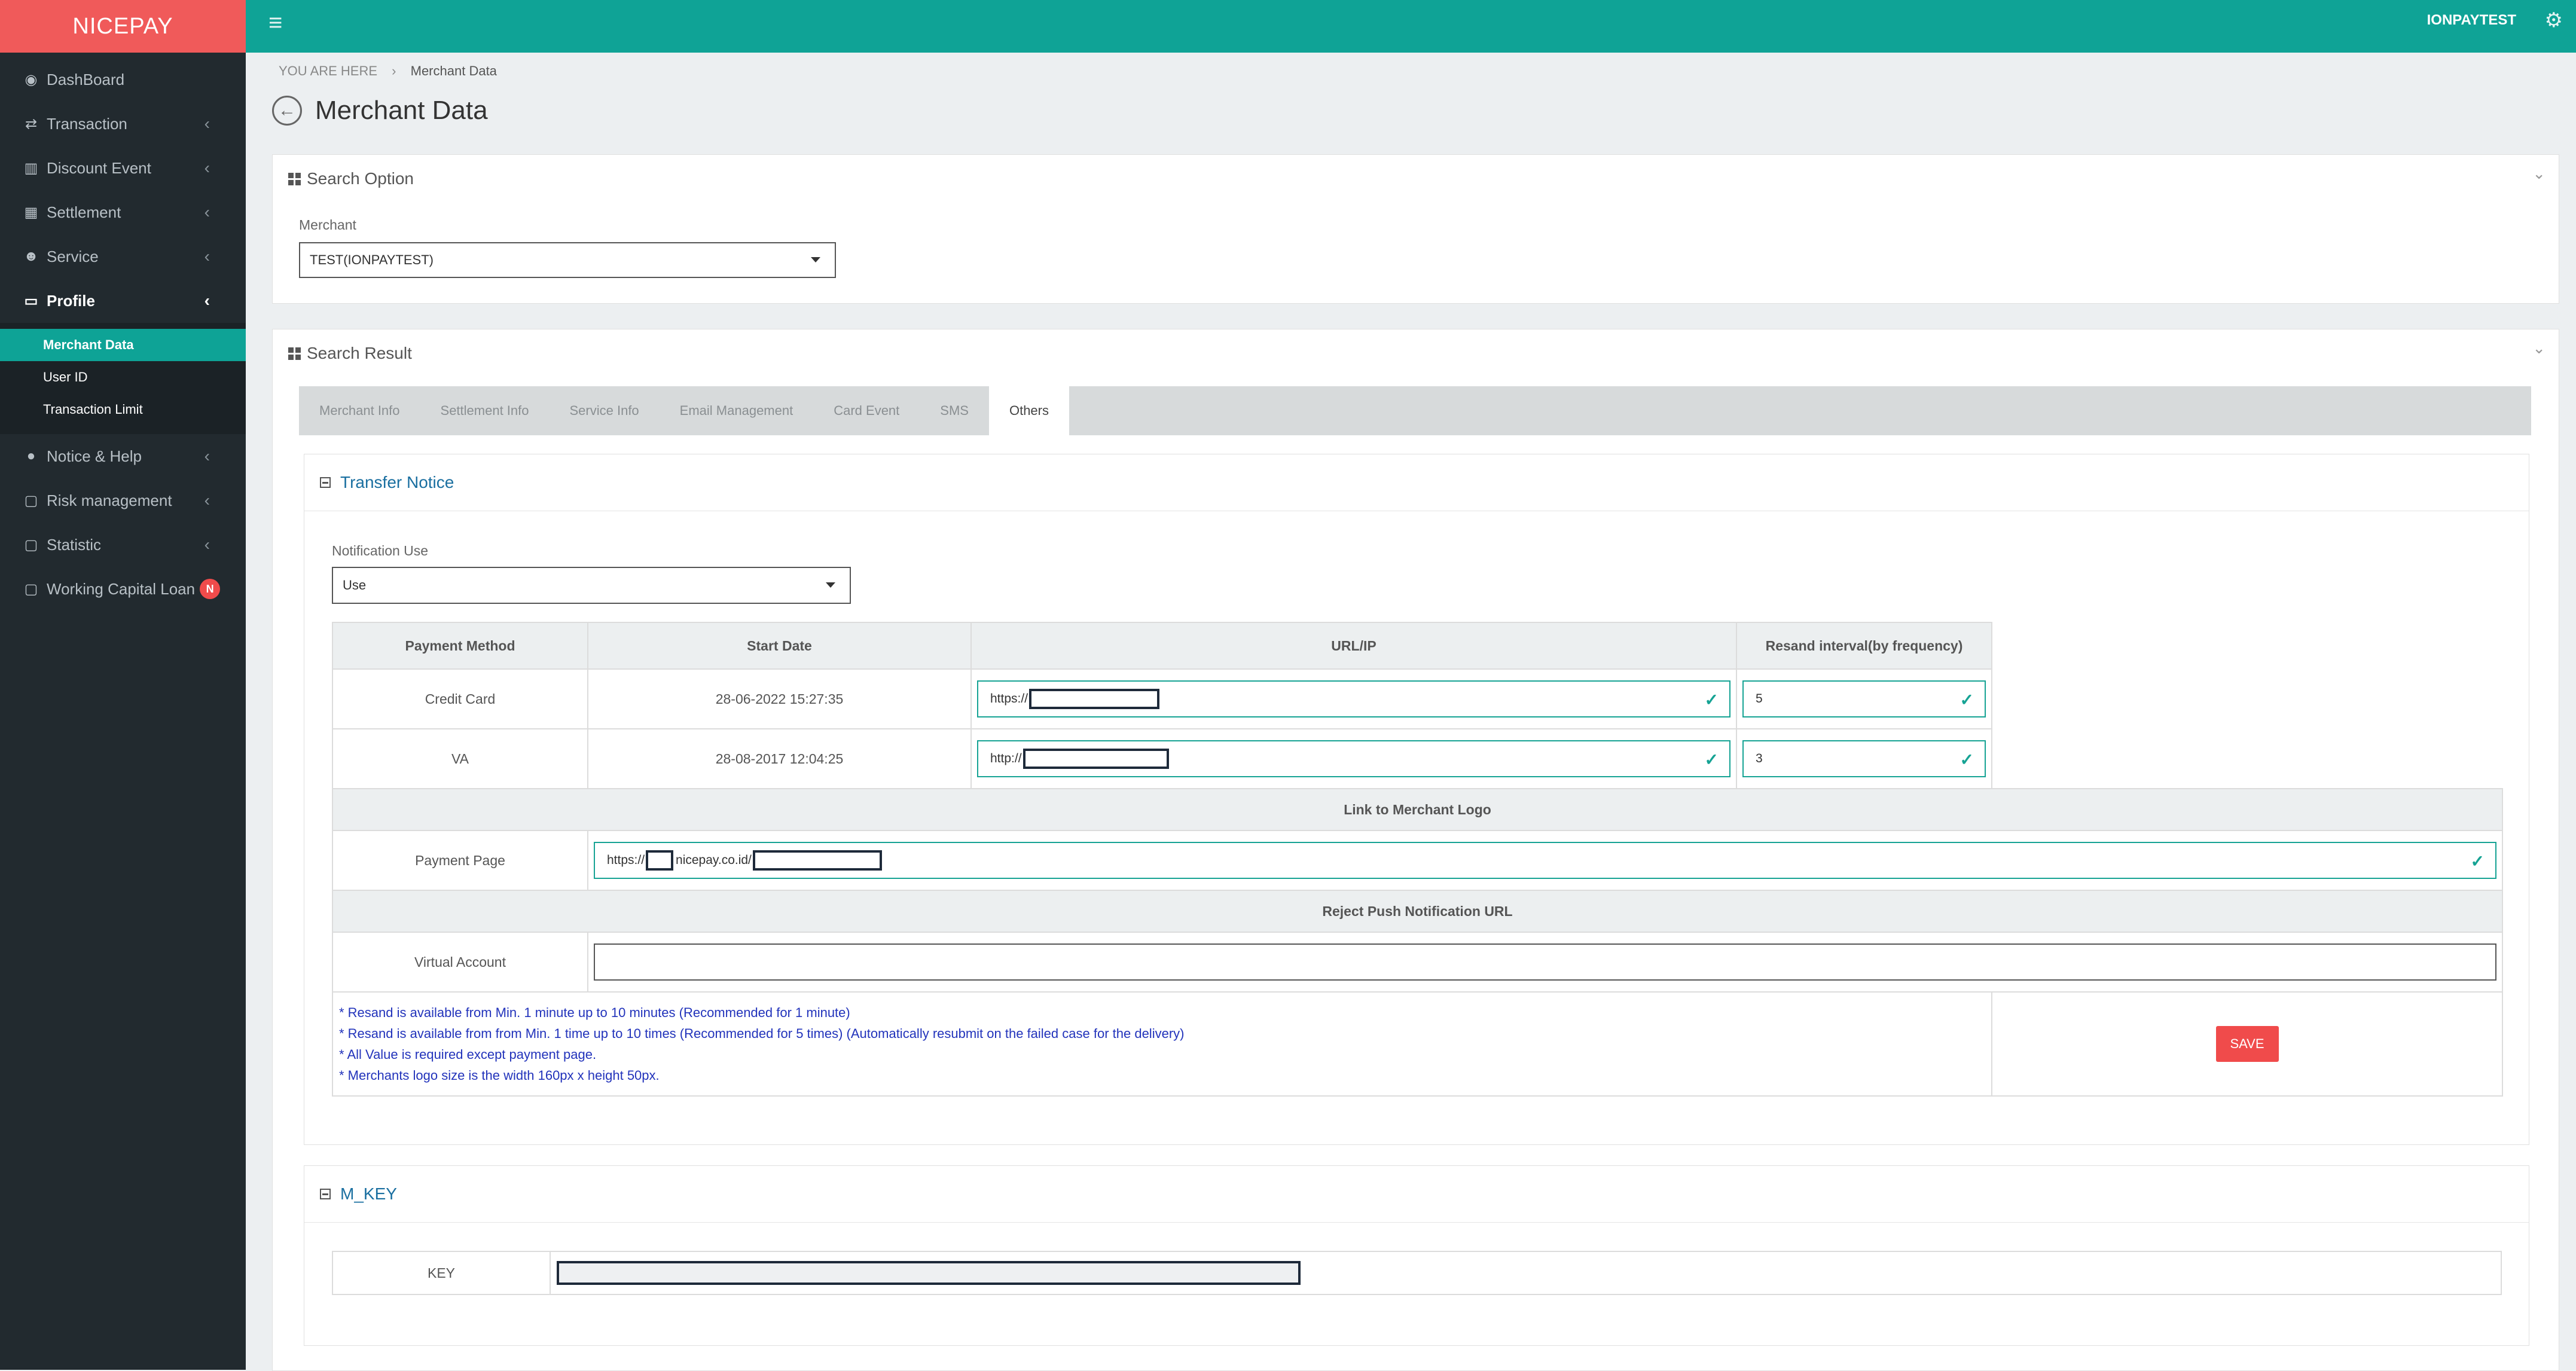 The width and height of the screenshot is (2576, 1371). What do you see at coordinates (714, 860) in the screenshot?
I see `payment-page-domain: nicepay.co.id/` at bounding box center [714, 860].